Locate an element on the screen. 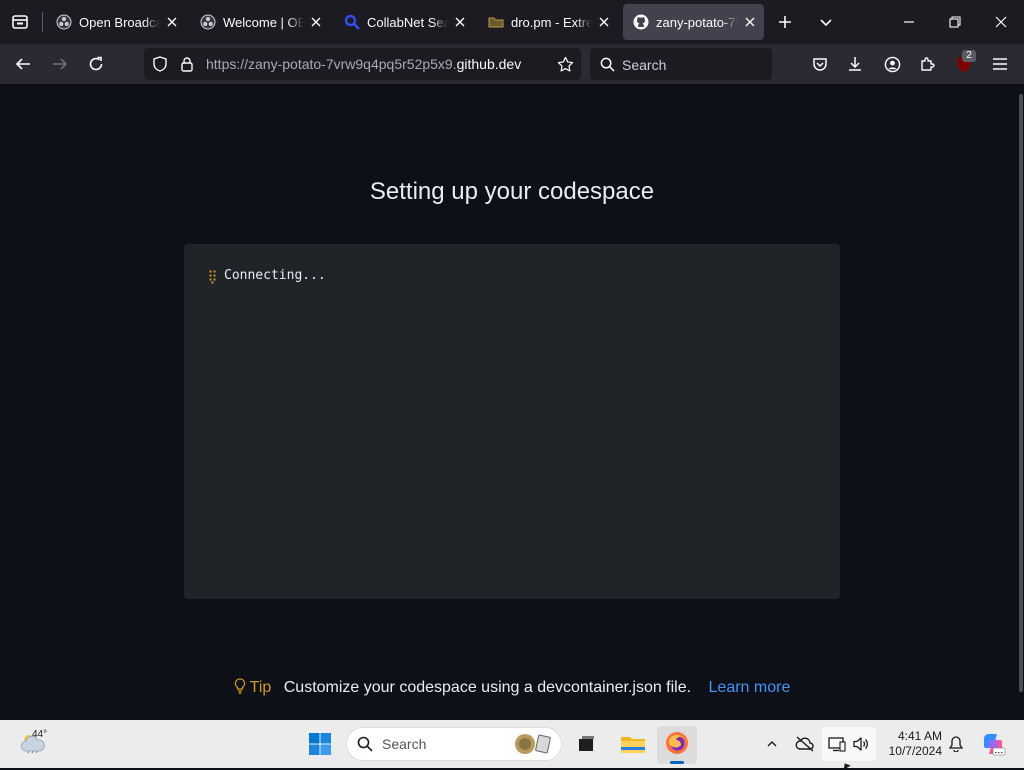 This screenshot has height=770, width=1024. url-domain: github.dev is located at coordinates (489, 64).